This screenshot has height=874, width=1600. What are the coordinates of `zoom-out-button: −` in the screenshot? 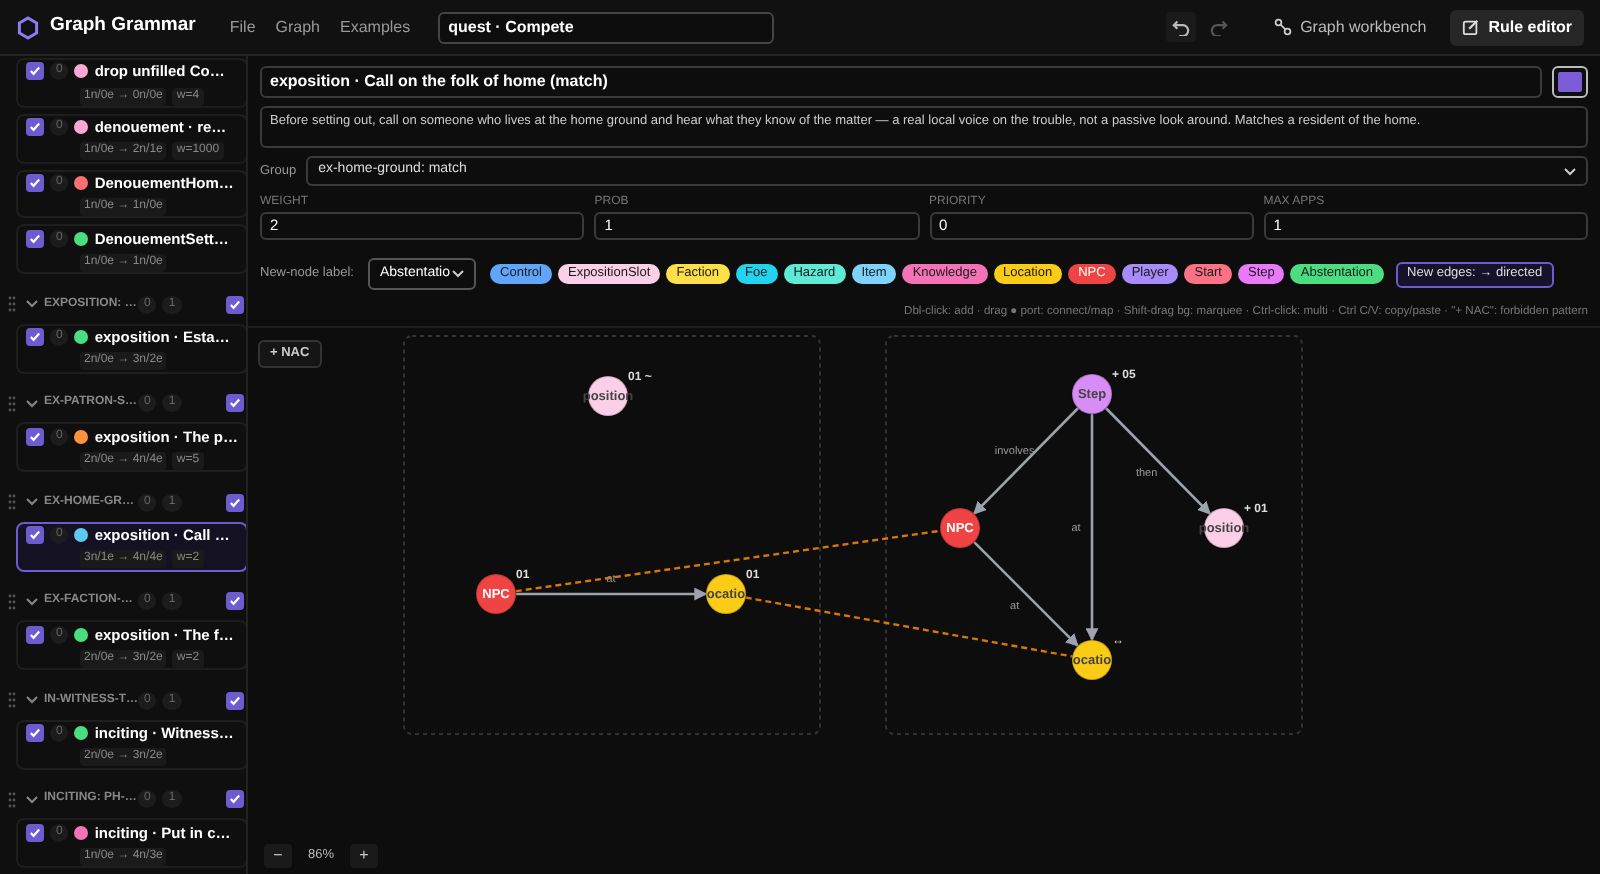 It's located at (278, 856).